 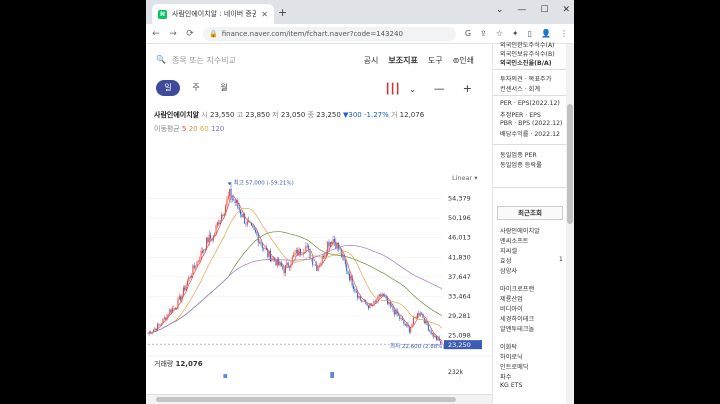 What do you see at coordinates (508, 346) in the screenshot?
I see `stock-list-item: 이화탁` at bounding box center [508, 346].